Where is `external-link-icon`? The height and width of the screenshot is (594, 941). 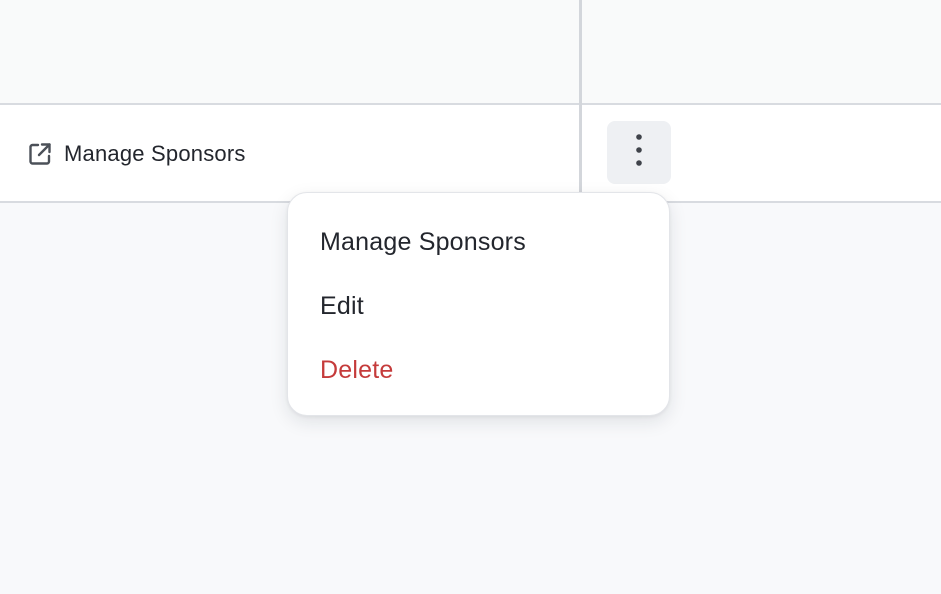 external-link-icon is located at coordinates (40, 154).